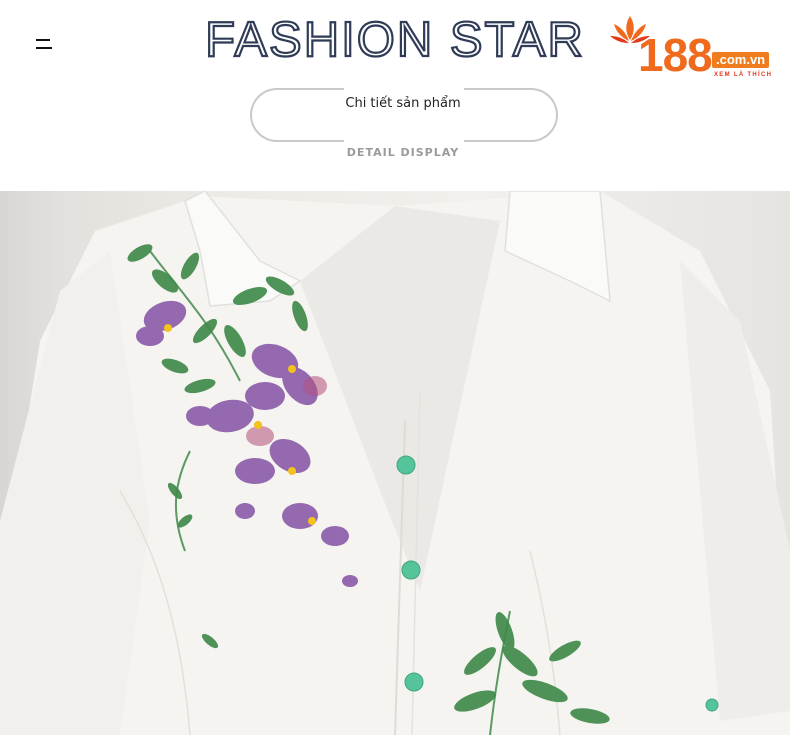 The width and height of the screenshot is (790, 735). I want to click on logo-number: 188, so click(675, 55).